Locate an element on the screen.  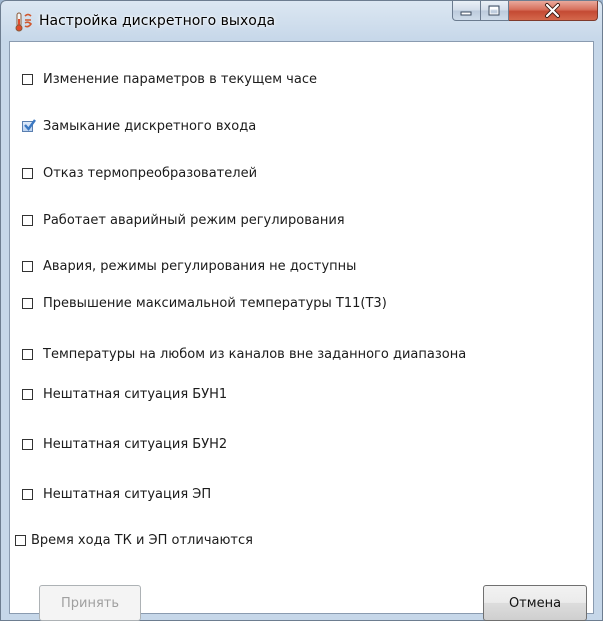
option-checkbox-row: Авария, режимы регулирования не доступны is located at coordinates (189, 266).